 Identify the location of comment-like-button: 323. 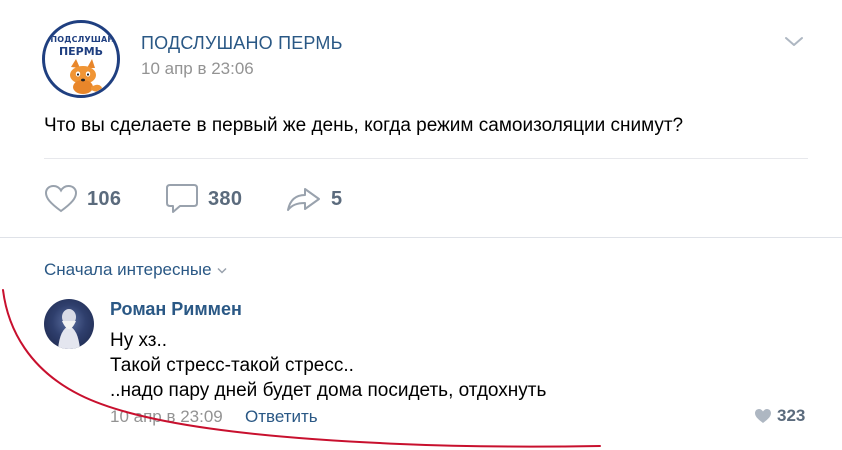
(779, 416).